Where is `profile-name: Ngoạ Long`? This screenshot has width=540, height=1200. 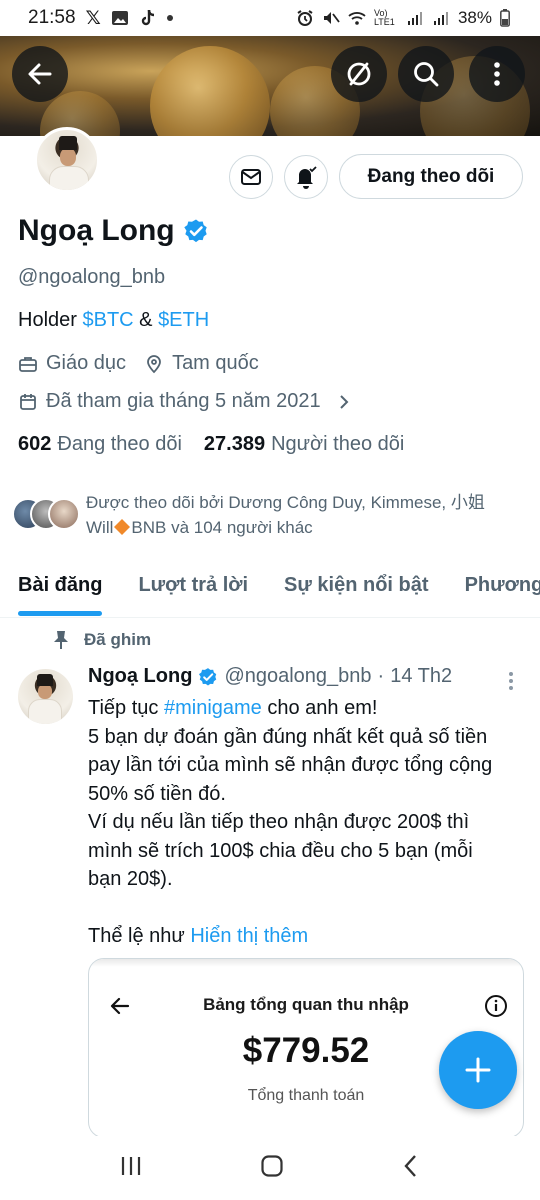
profile-name: Ngoạ Long is located at coordinates (96, 230).